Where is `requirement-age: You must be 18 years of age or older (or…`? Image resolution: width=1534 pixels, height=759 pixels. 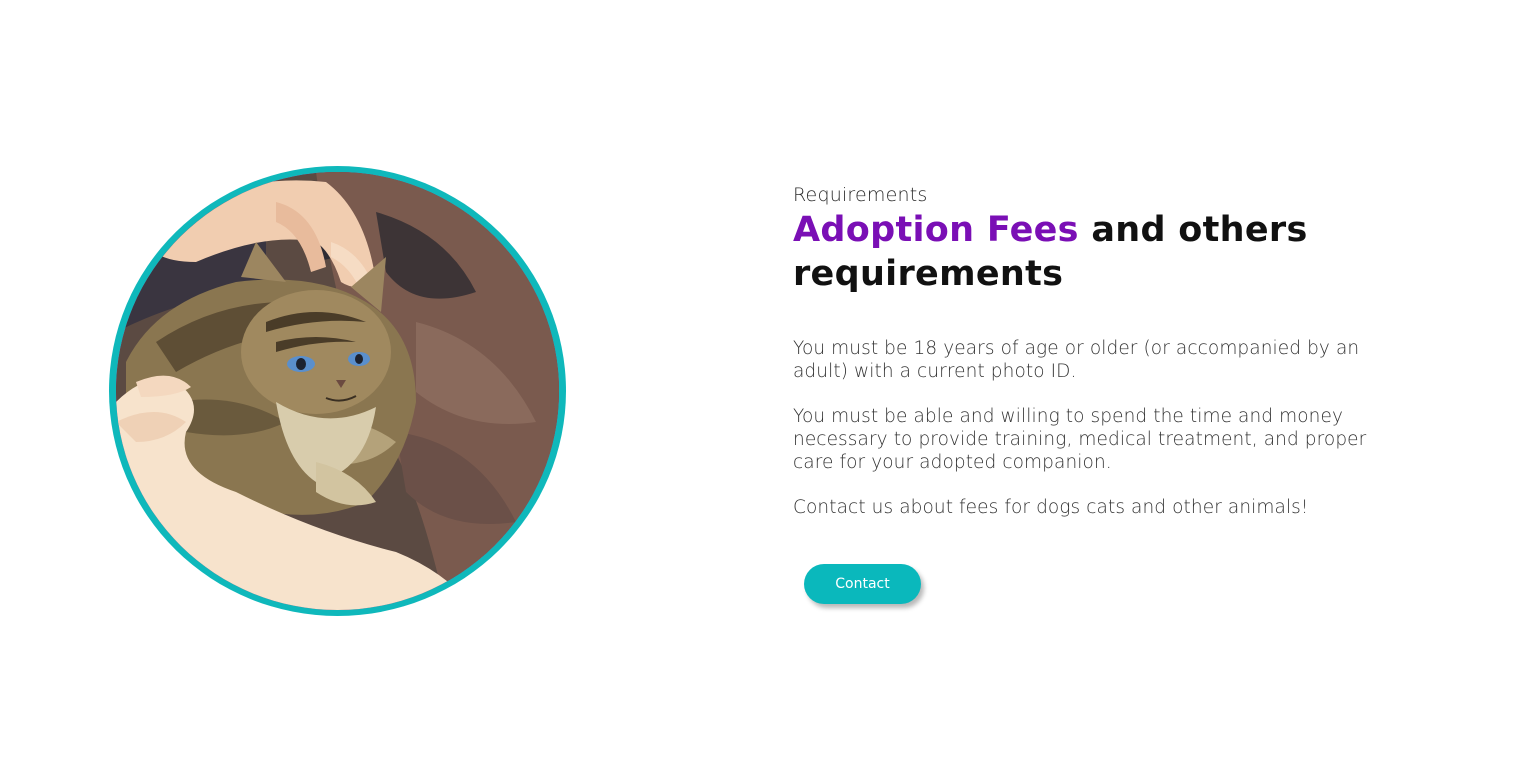 requirement-age: You must be 18 years of age or older (or… is located at coordinates (1076, 360).